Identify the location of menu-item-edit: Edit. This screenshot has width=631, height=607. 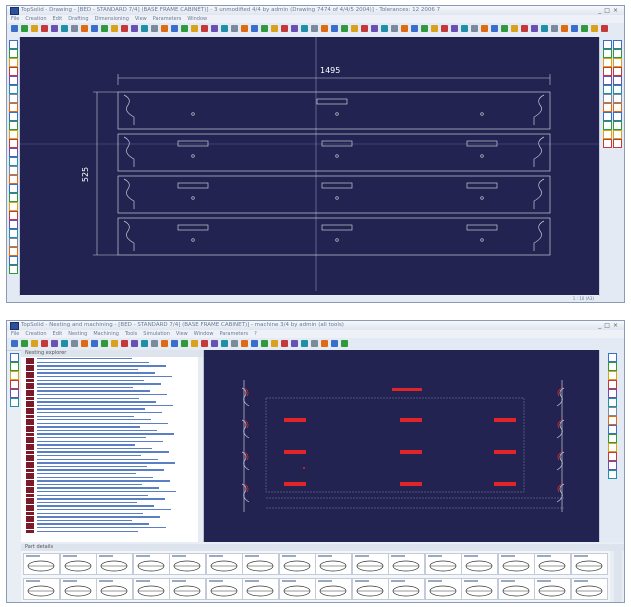
(58, 19).